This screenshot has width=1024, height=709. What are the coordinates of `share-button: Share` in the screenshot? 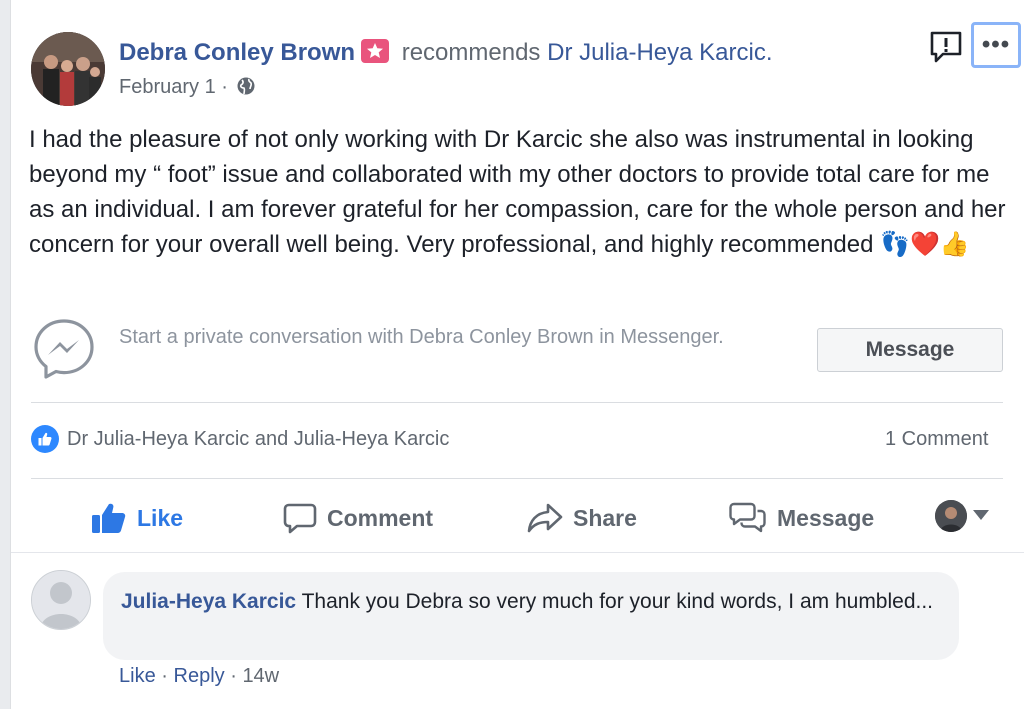 It's located at (582, 518).